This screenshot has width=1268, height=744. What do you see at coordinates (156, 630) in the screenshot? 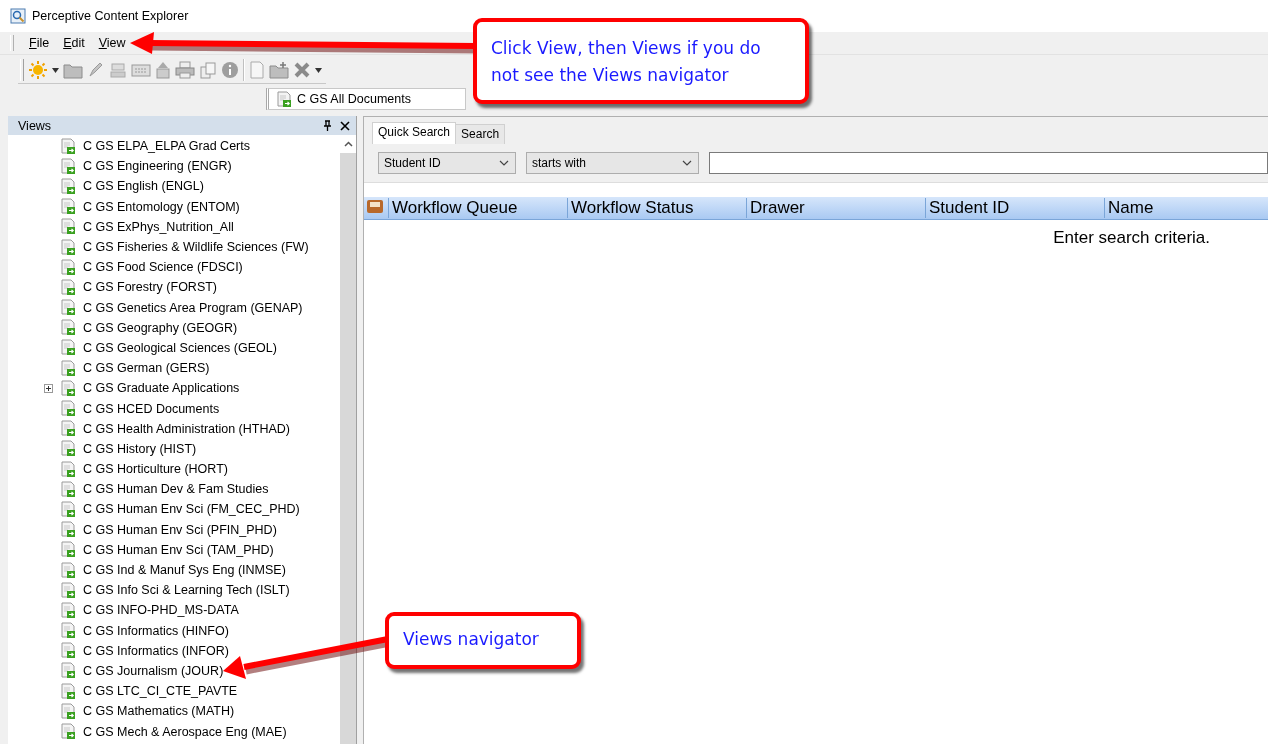
I see `tree-item: C GS Informatics (HINFO)` at bounding box center [156, 630].